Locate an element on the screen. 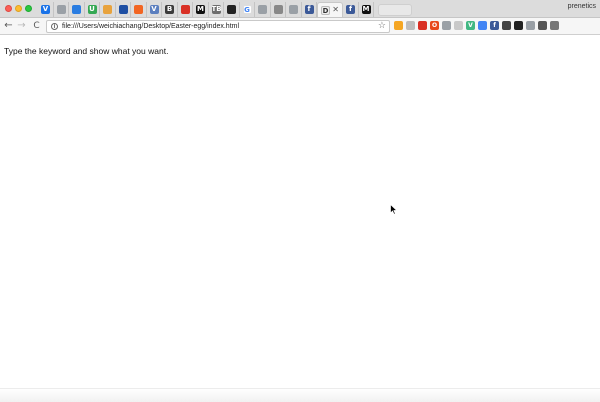  mouse-cursor-icon is located at coordinates (394, 209).